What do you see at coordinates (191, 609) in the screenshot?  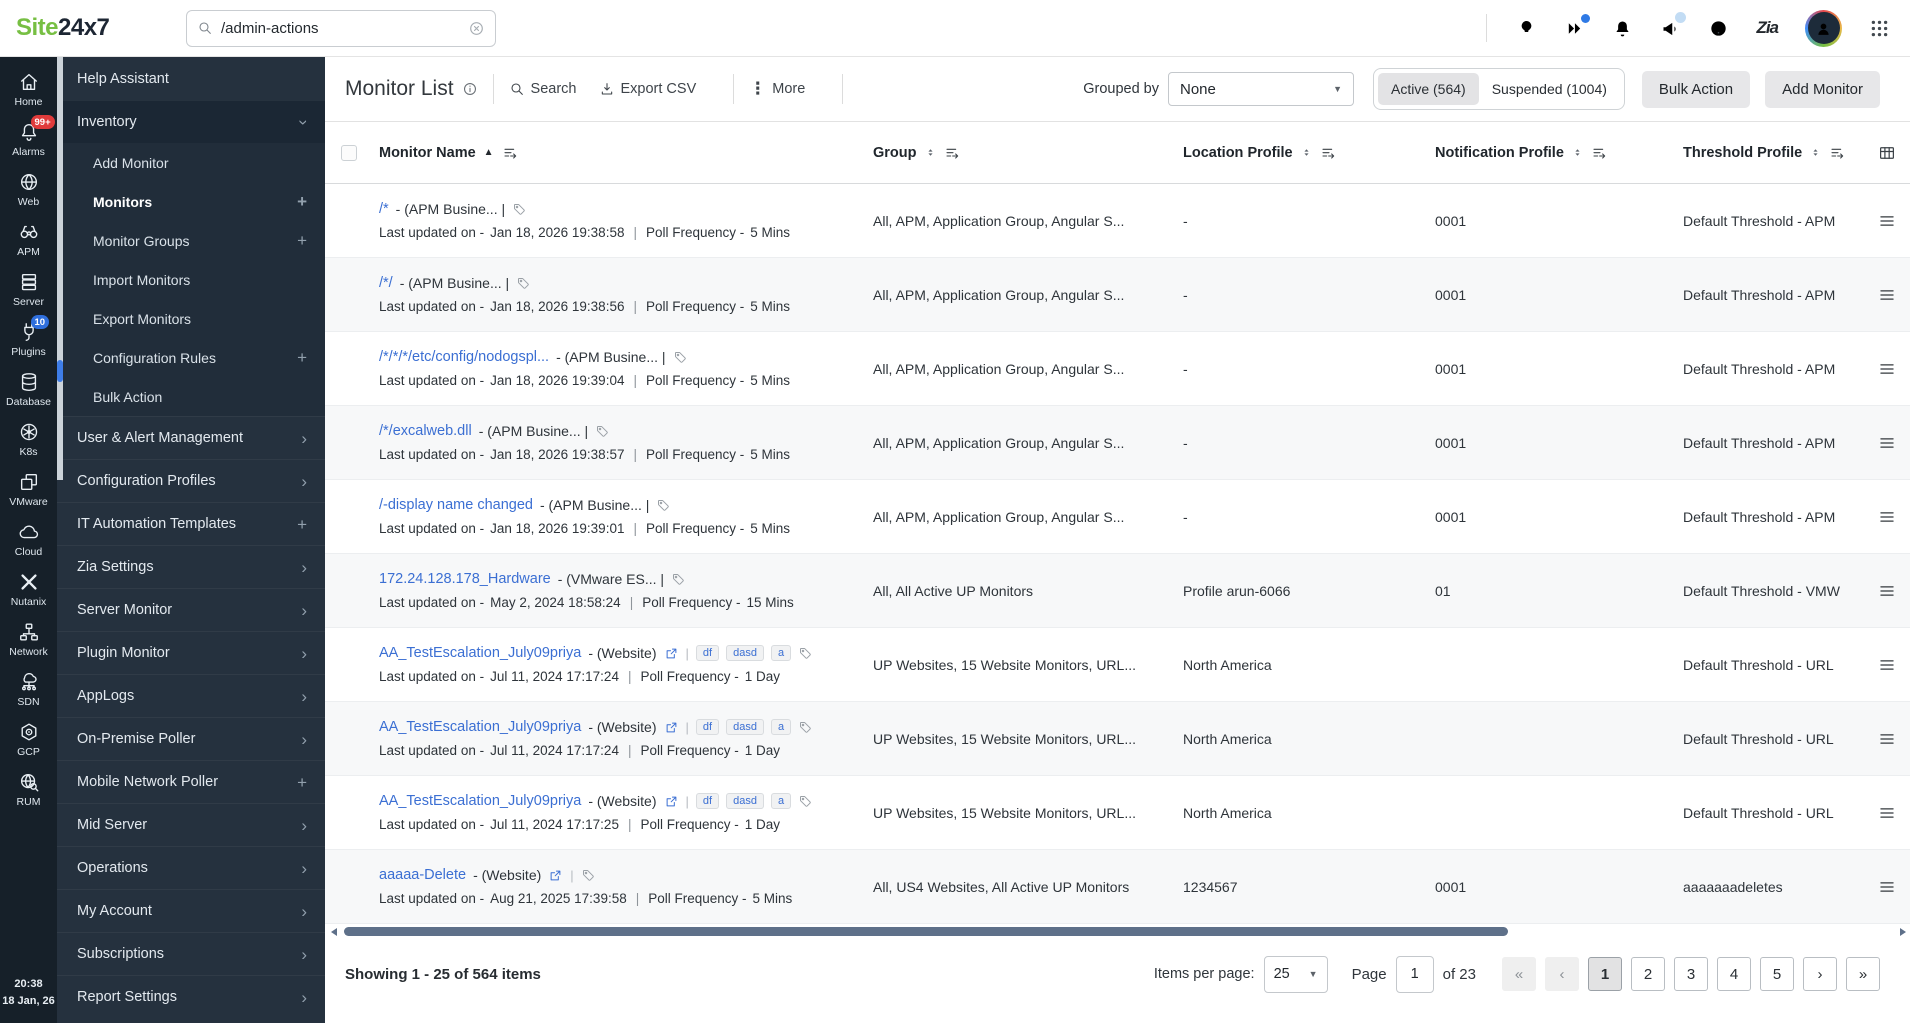 I see `sidebar-item-server-monitor: Server Monitor ›` at bounding box center [191, 609].